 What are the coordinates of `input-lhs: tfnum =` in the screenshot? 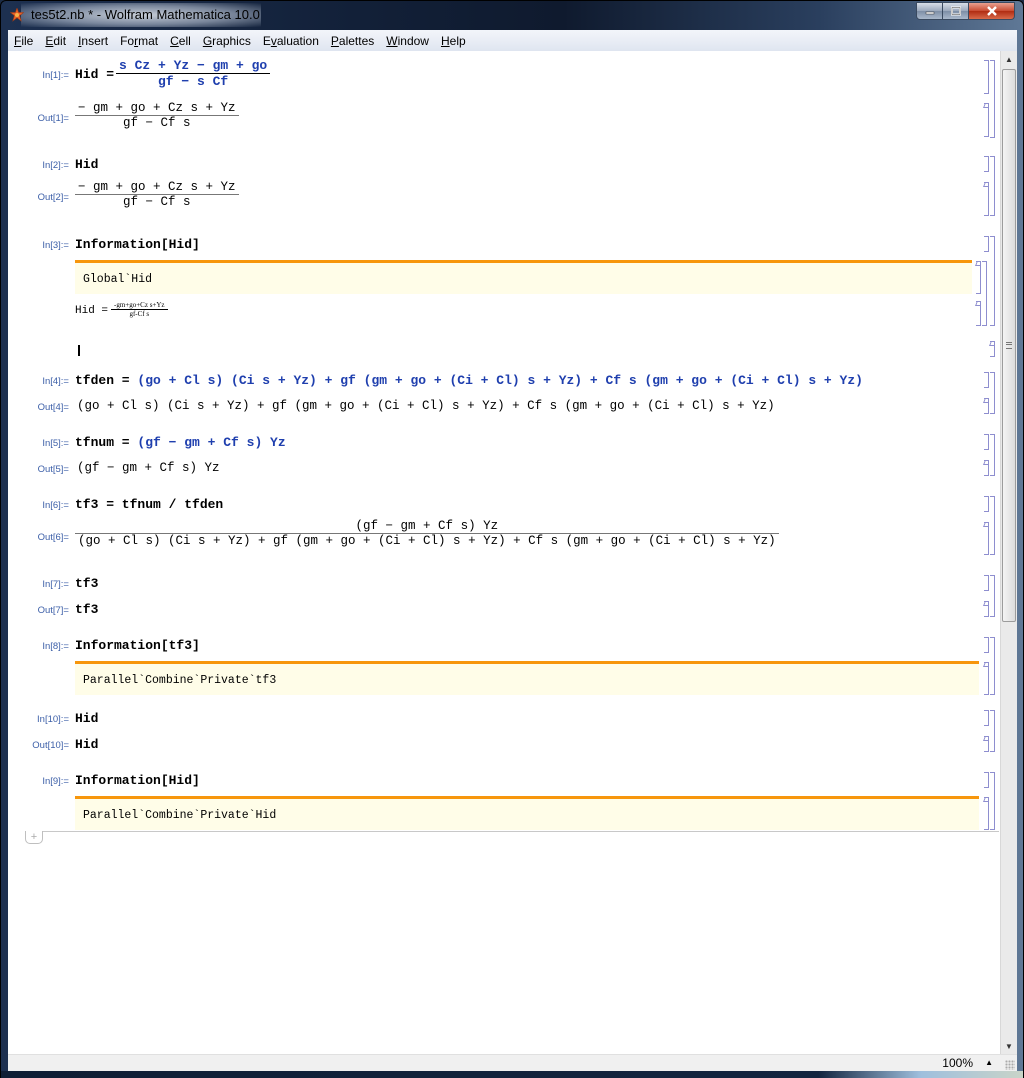 It's located at (102, 442).